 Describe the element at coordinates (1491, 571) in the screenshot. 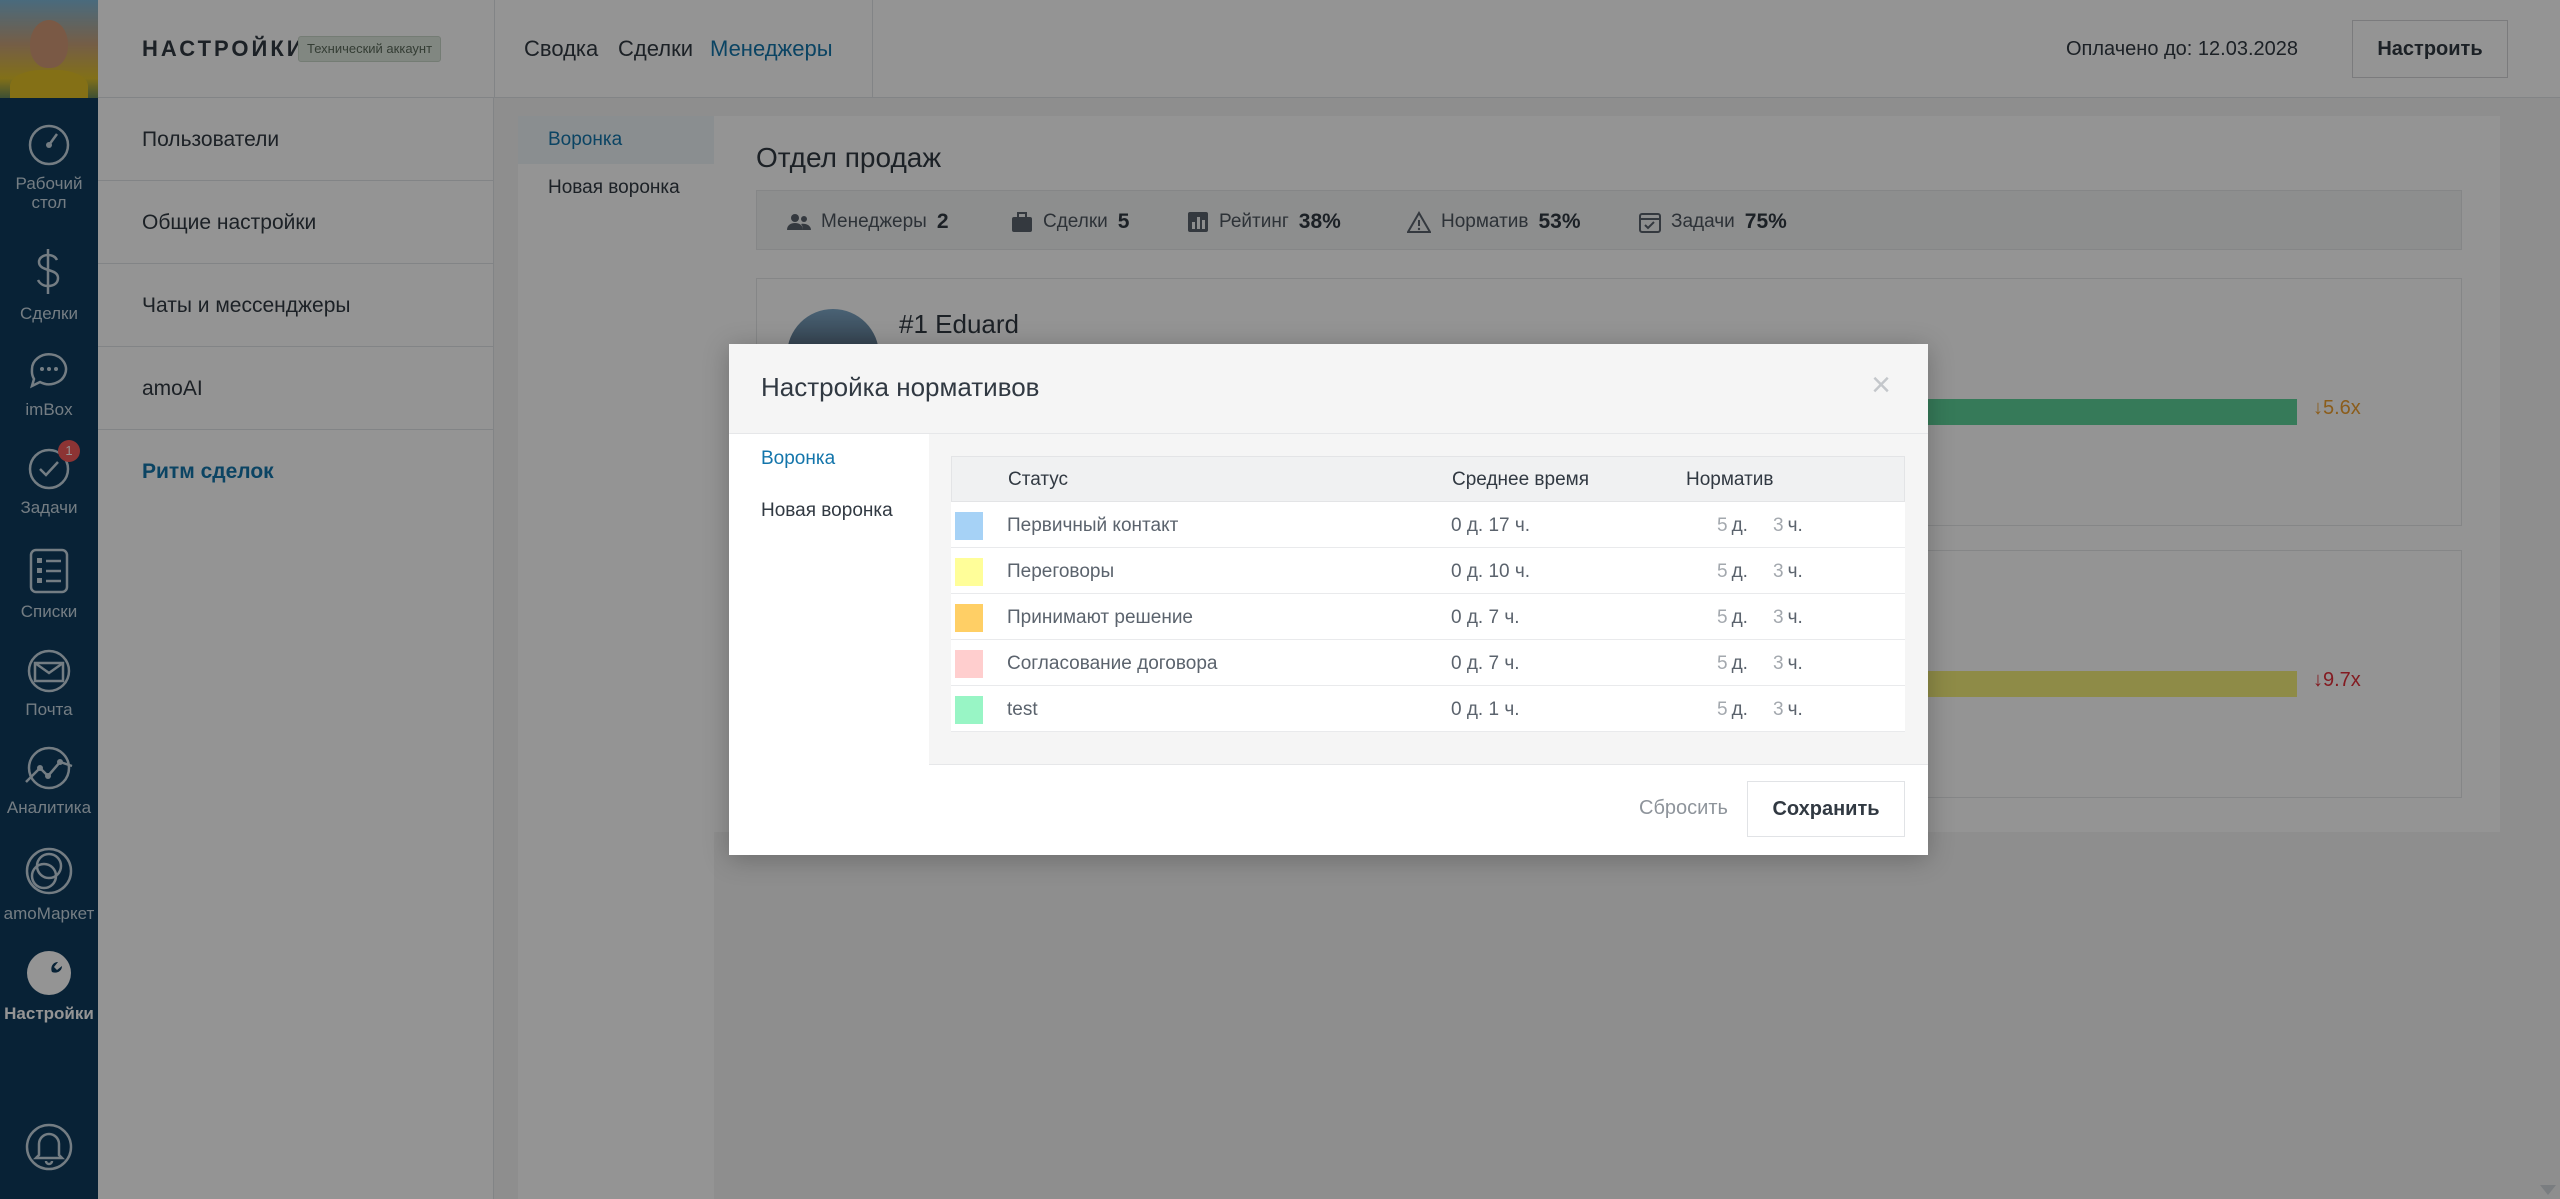

I see `avg-time: 0 д. 10 ч.` at that location.